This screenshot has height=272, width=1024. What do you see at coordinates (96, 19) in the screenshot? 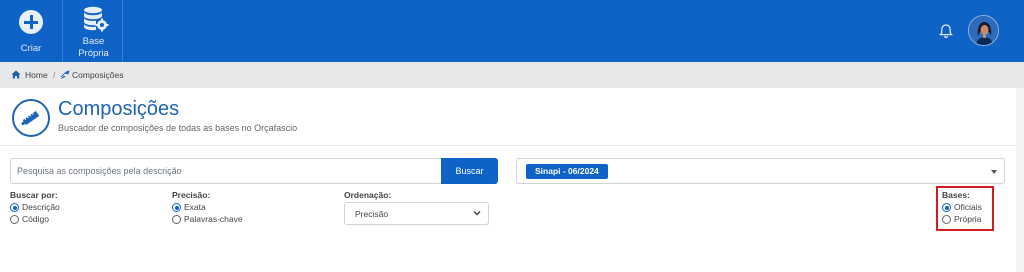
I see `database-gear-icon` at bounding box center [96, 19].